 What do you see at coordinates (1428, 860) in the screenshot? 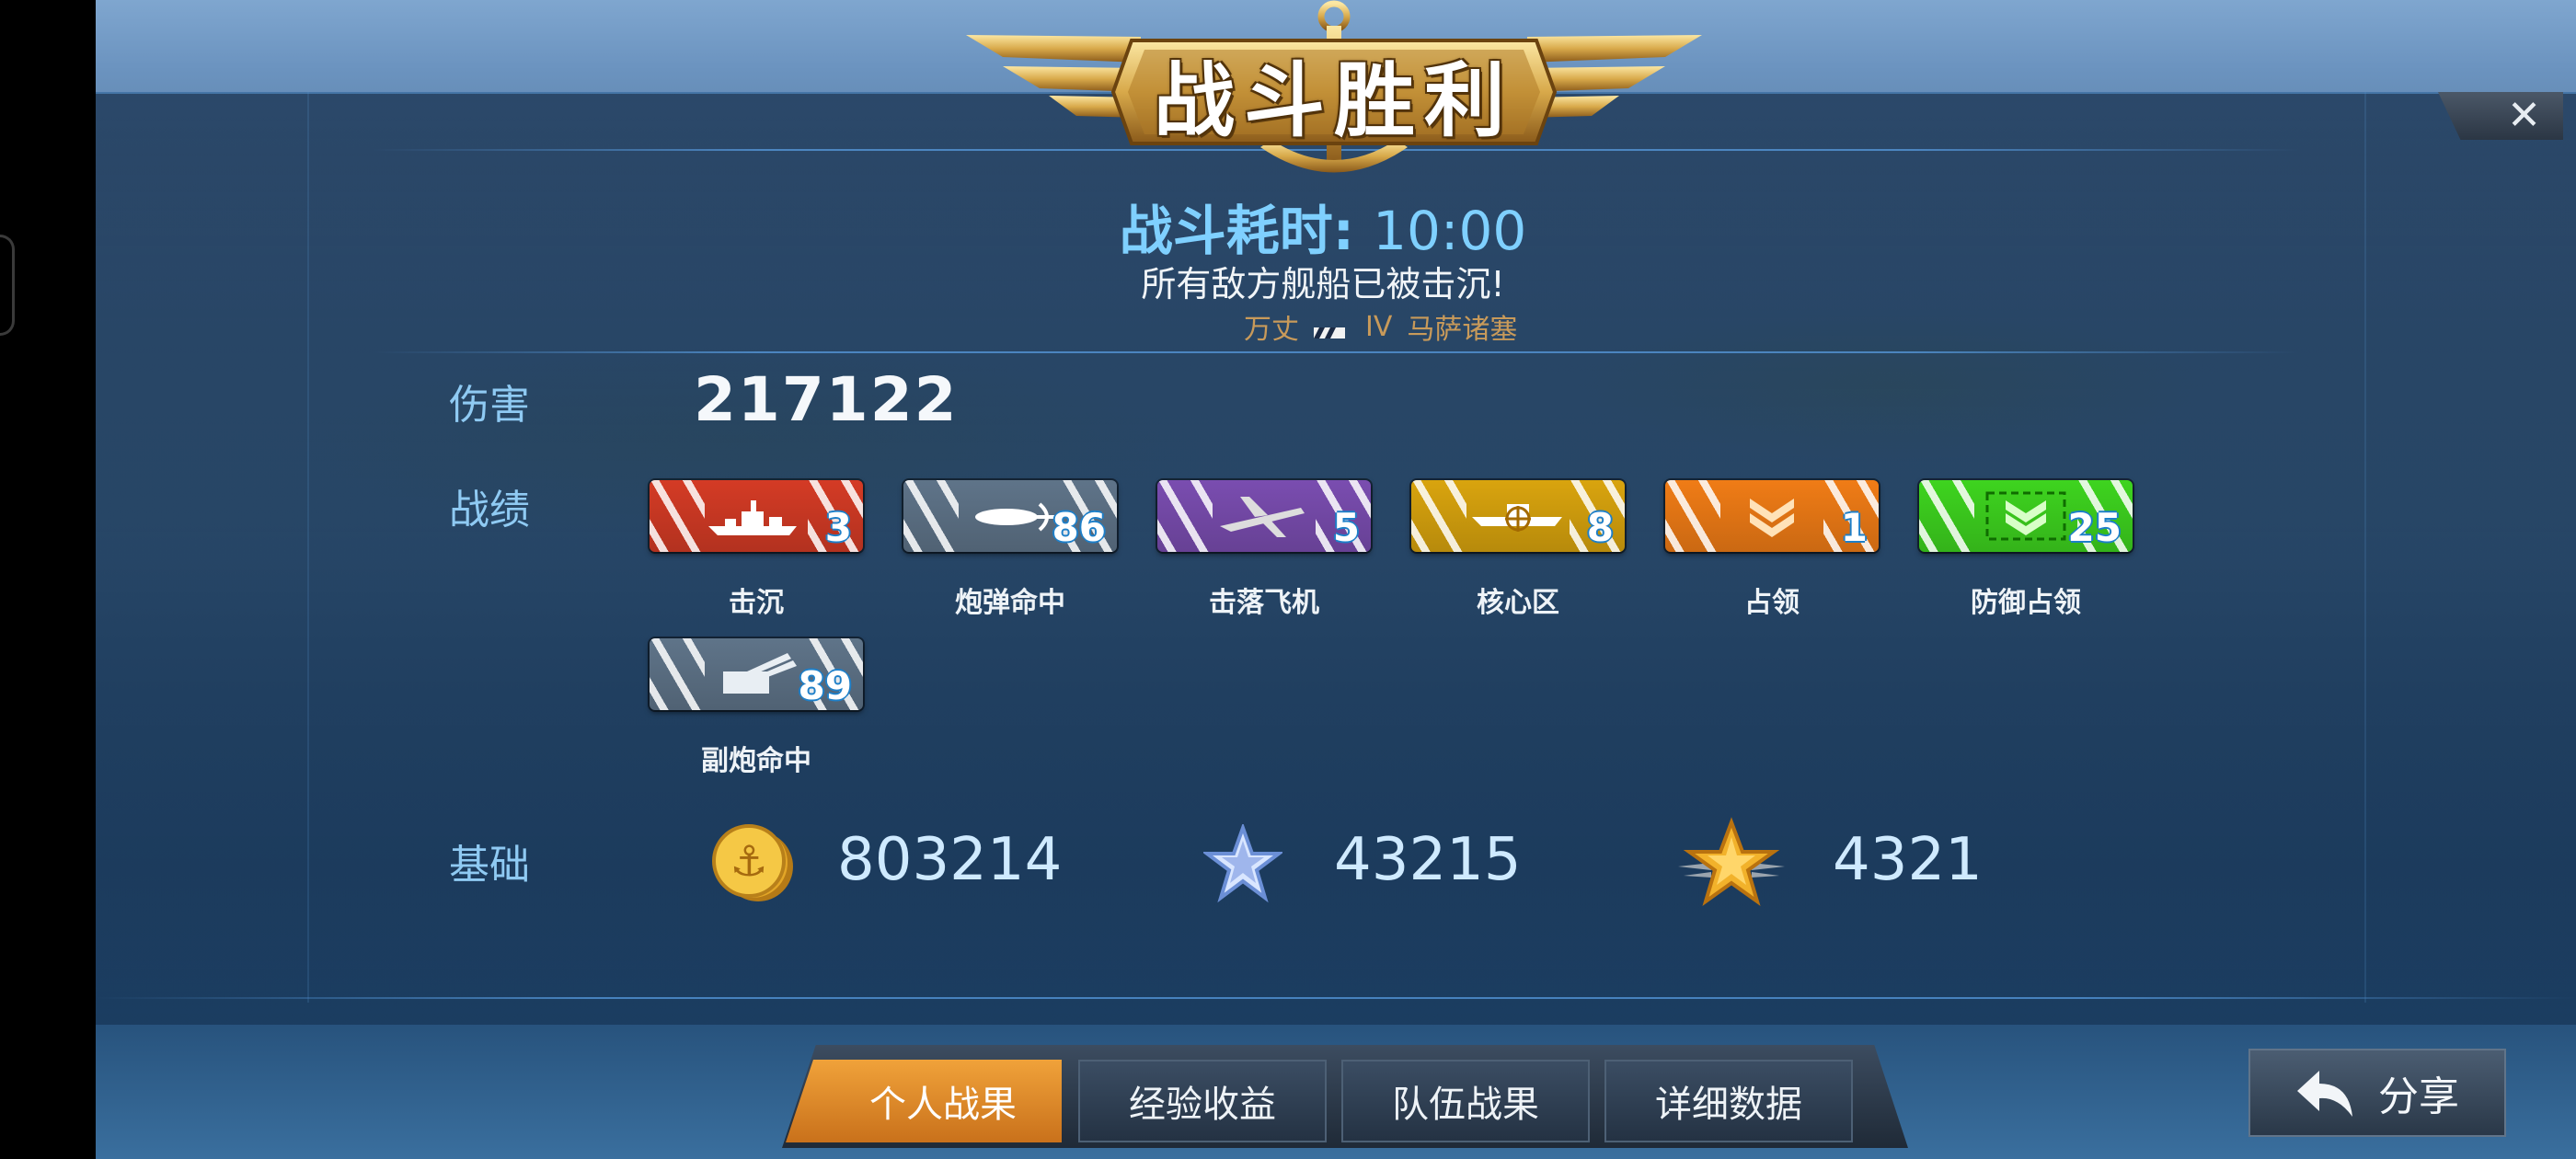
I see `experience-value: 43215` at bounding box center [1428, 860].